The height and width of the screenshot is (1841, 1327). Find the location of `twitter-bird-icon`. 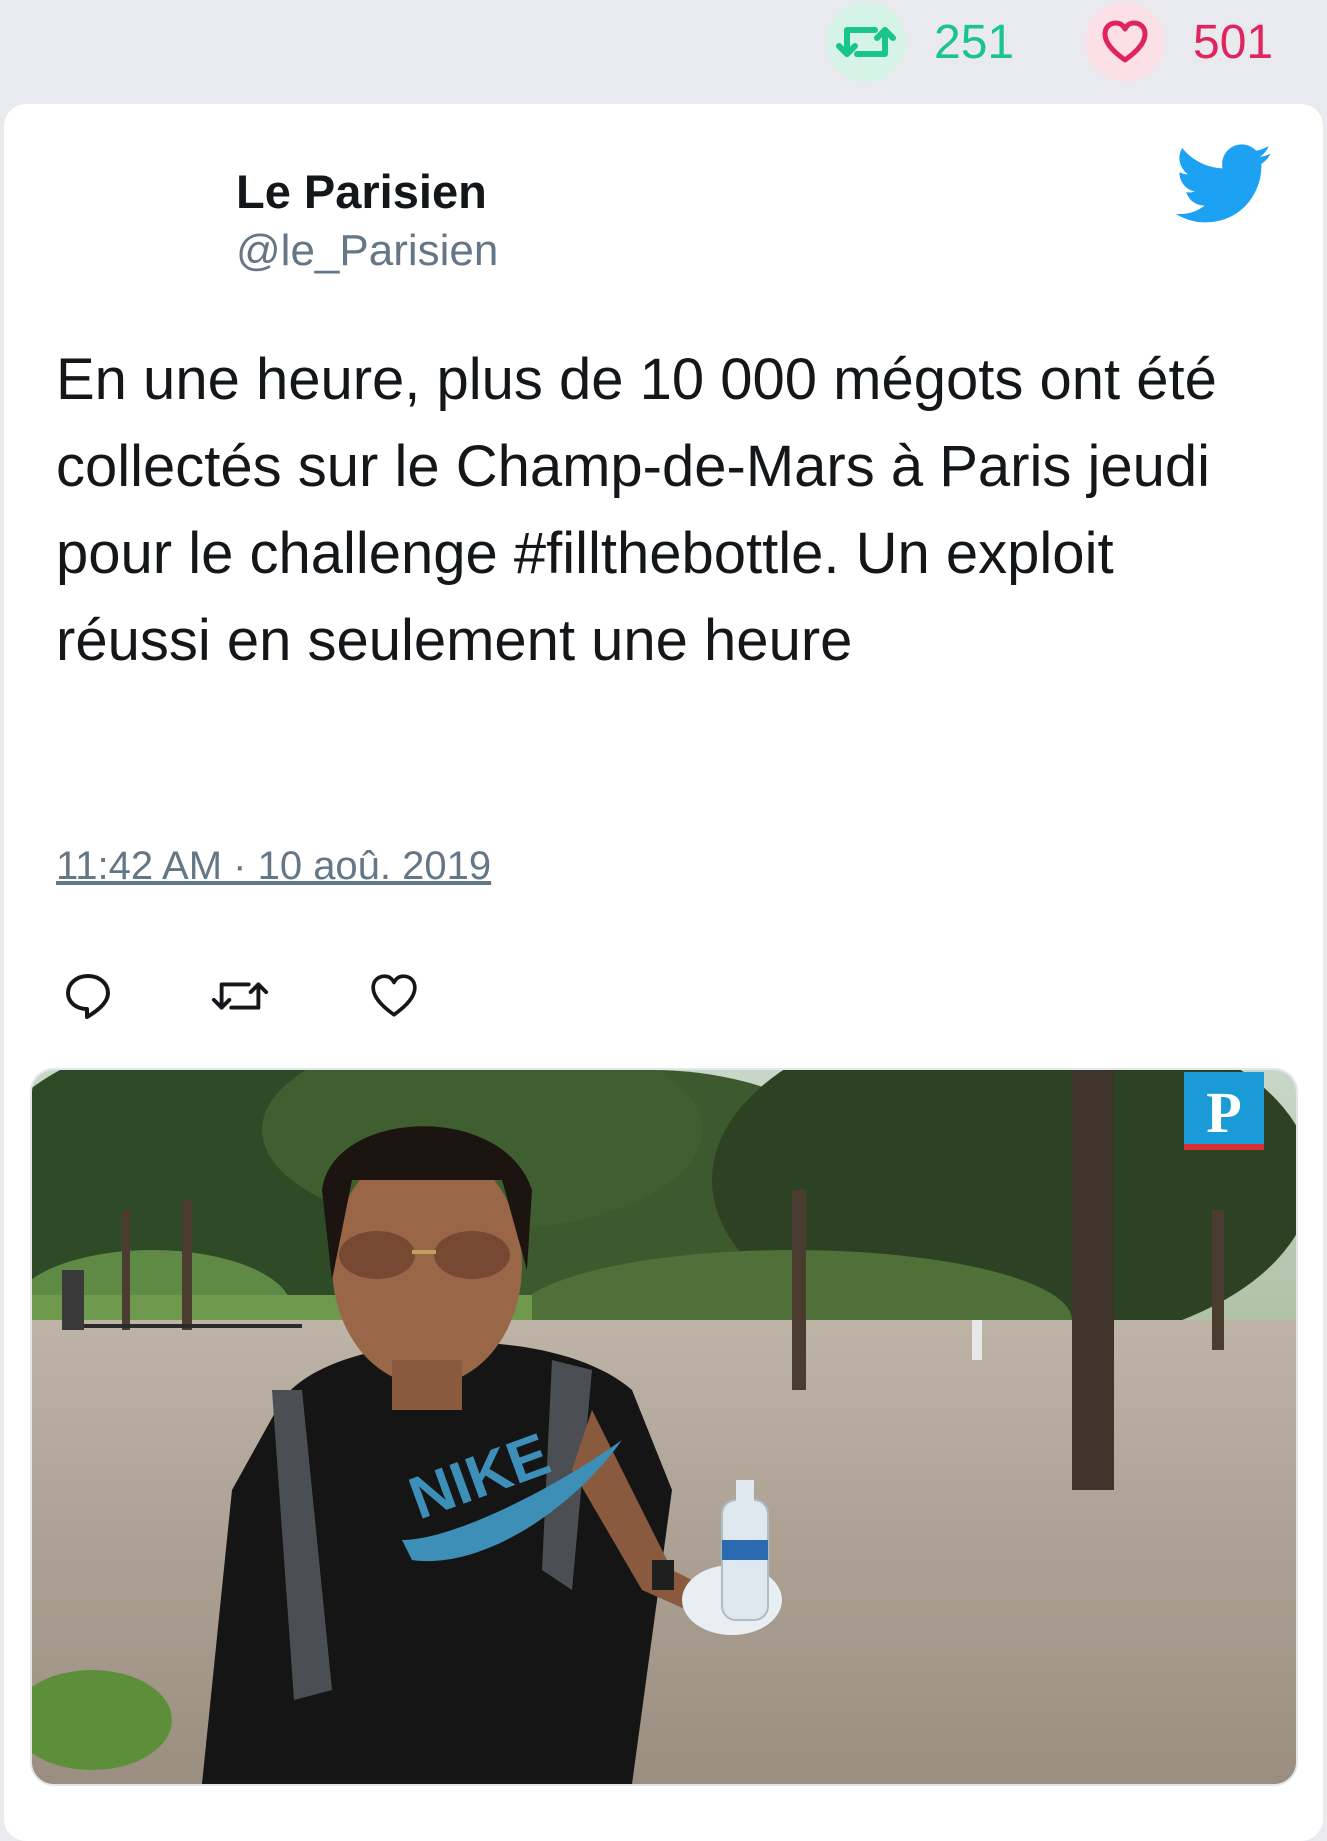

twitter-bird-icon is located at coordinates (1223, 184).